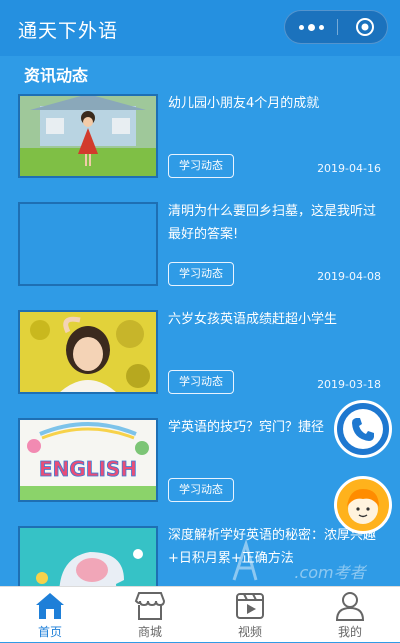 The width and height of the screenshot is (400, 643). What do you see at coordinates (253, 319) in the screenshot?
I see `article-title: 六岁女孩英语成绩赶超小学生` at bounding box center [253, 319].